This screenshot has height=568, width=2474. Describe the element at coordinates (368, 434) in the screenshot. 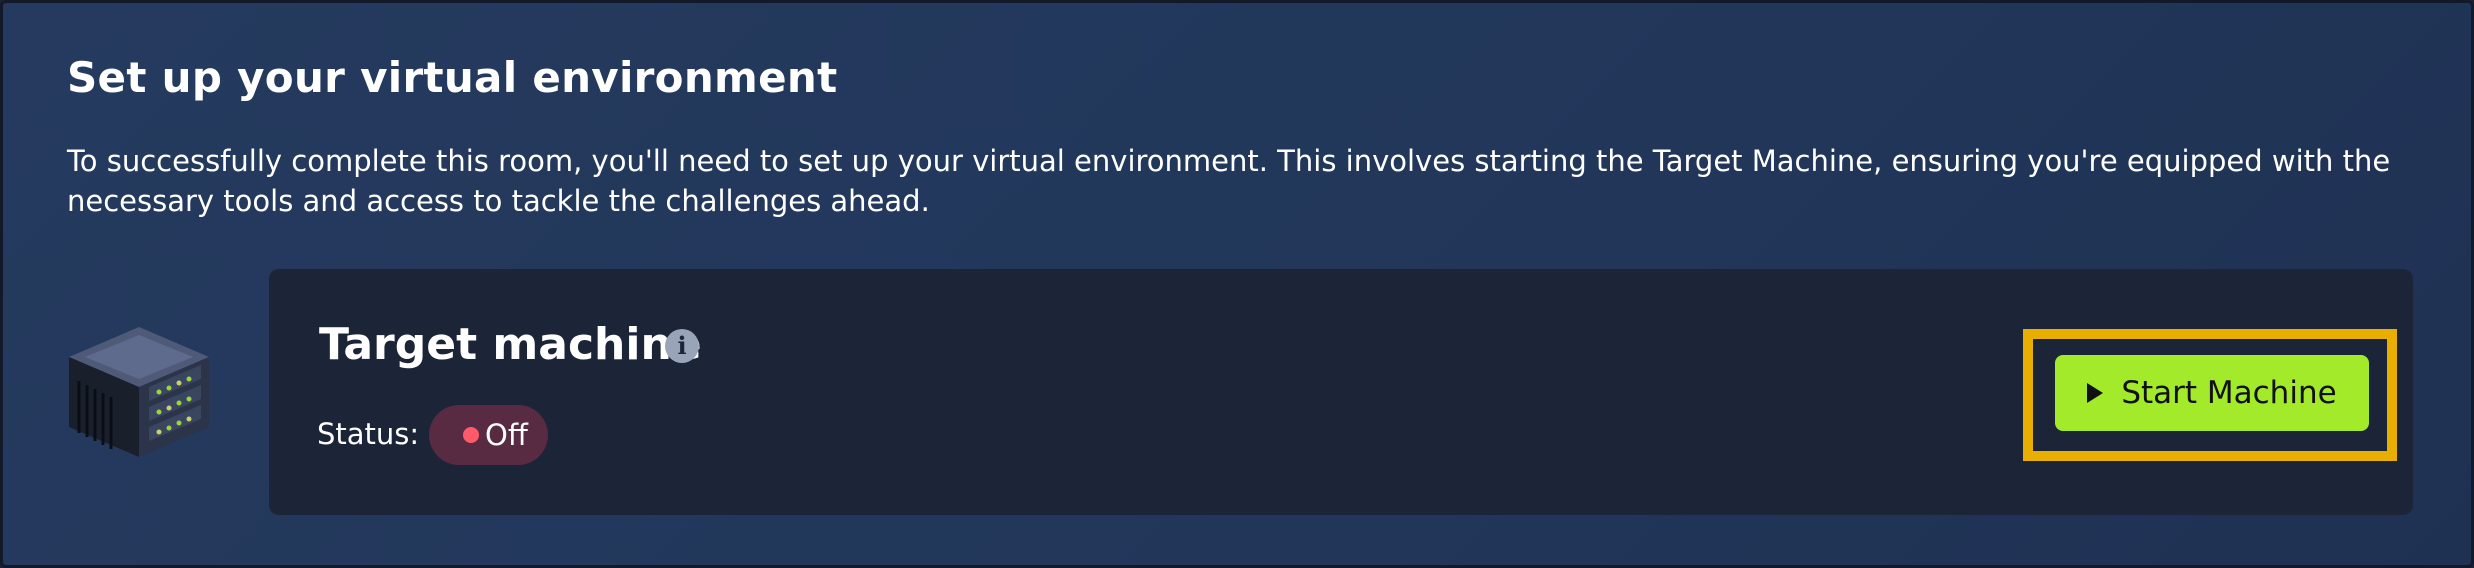

I see `status-label: Status:` at that location.